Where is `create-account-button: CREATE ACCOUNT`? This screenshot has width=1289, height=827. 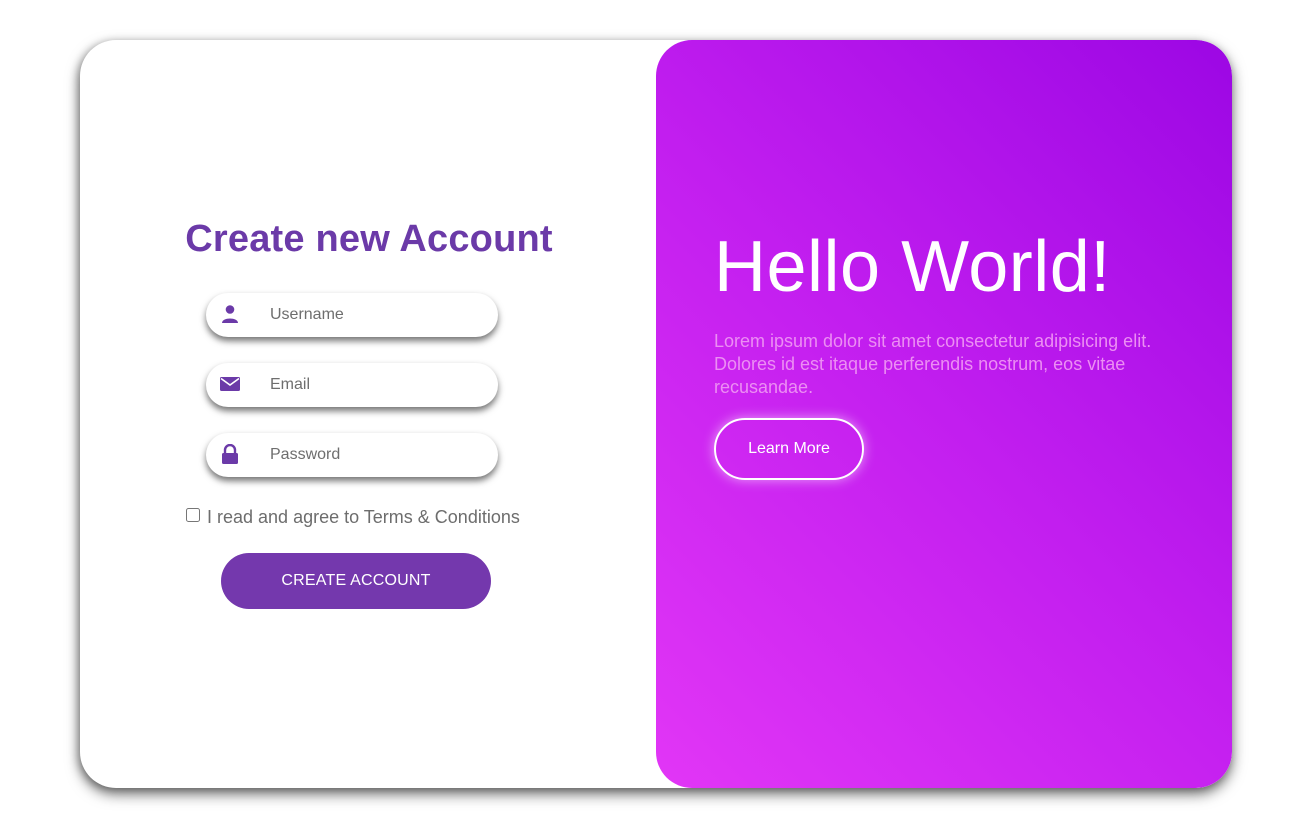 create-account-button: CREATE ACCOUNT is located at coordinates (356, 581).